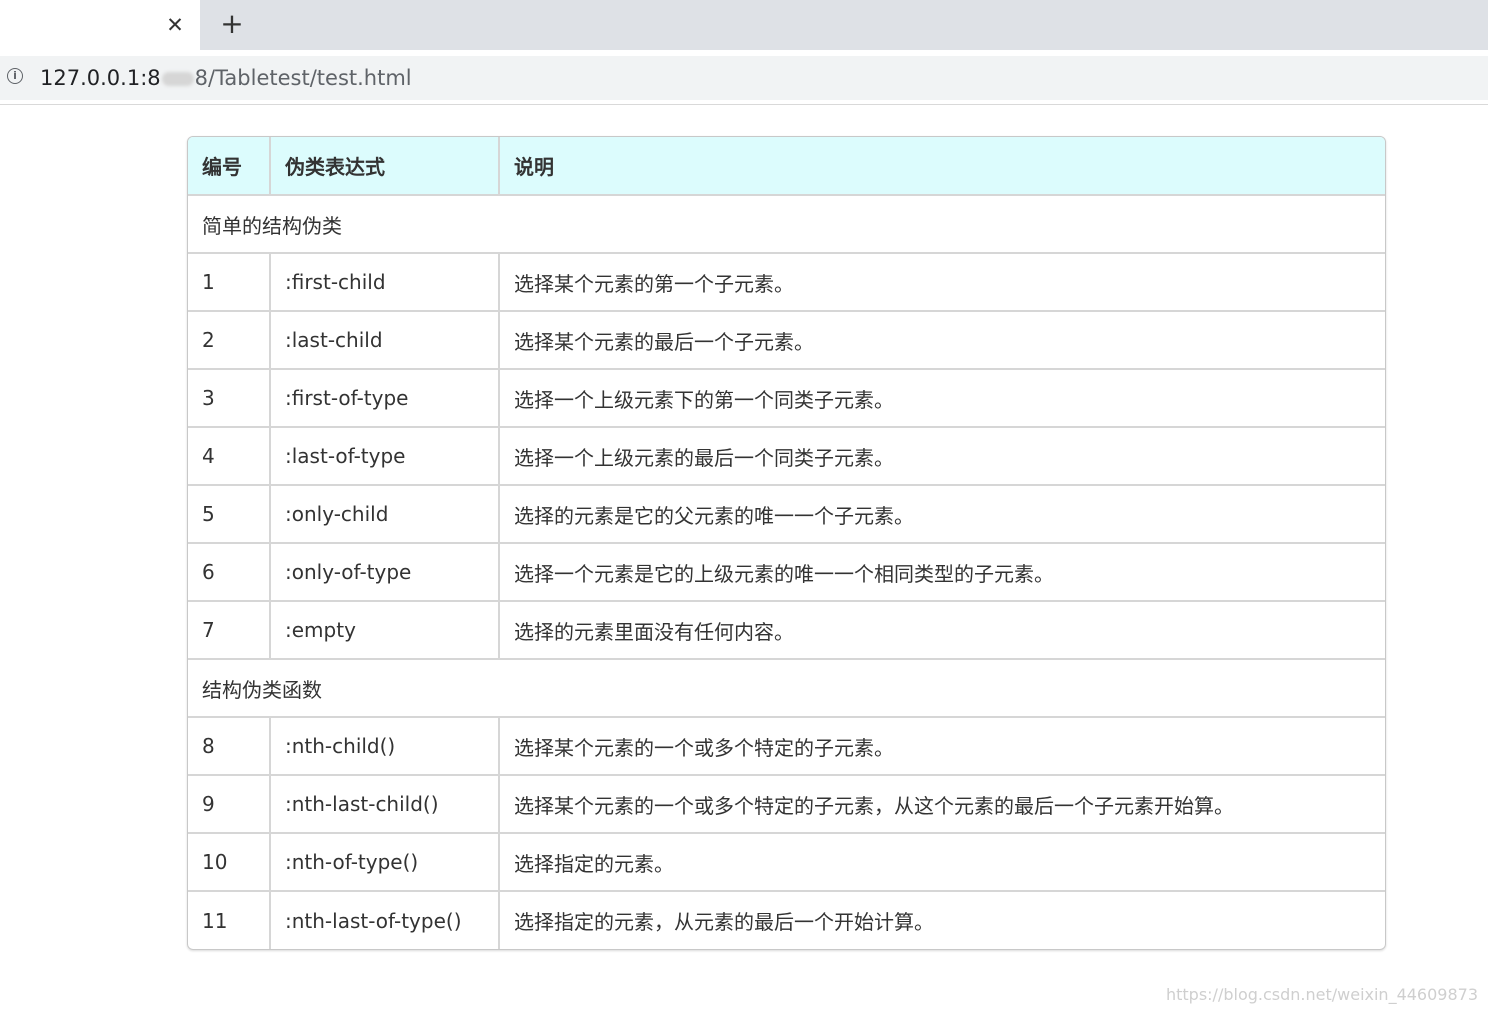 The width and height of the screenshot is (1488, 1013). What do you see at coordinates (385, 862) in the screenshot?
I see `row-expression: :nth-of-type()` at bounding box center [385, 862].